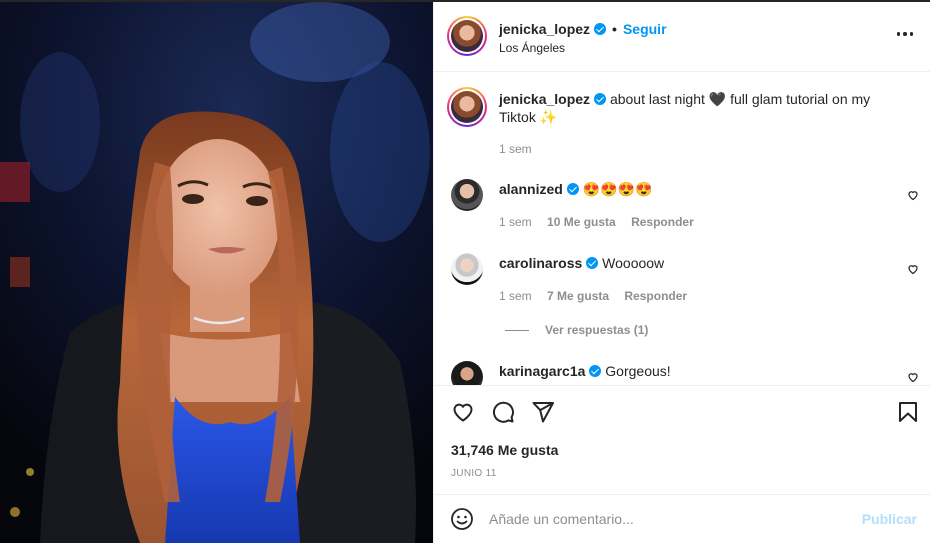 The height and width of the screenshot is (543, 930). Describe the element at coordinates (704, 263) in the screenshot. I see `comment-row: carolinaross Wooooow` at that location.